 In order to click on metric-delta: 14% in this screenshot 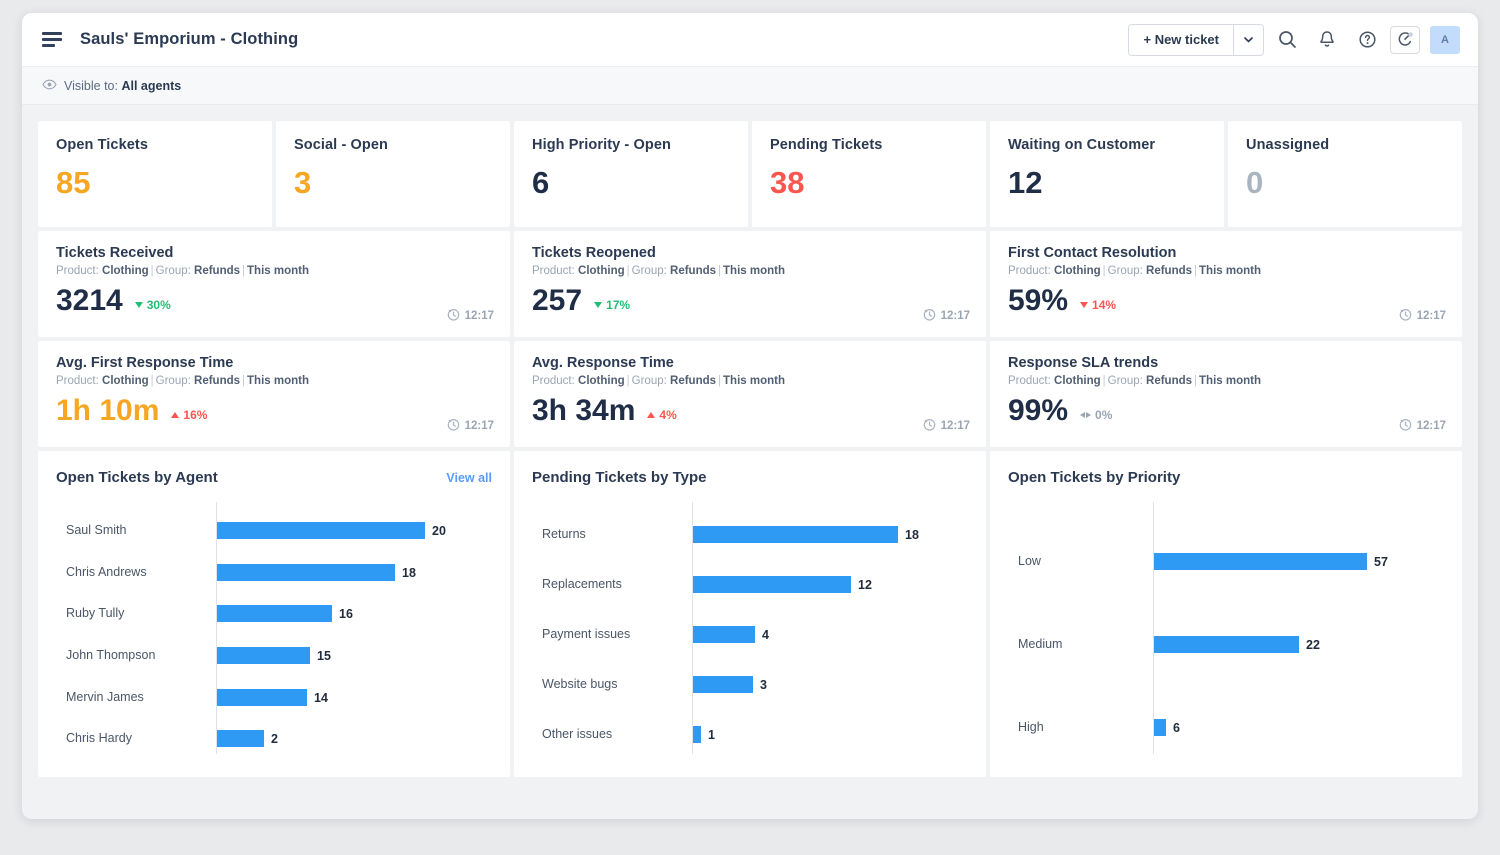, I will do `click(1098, 305)`.